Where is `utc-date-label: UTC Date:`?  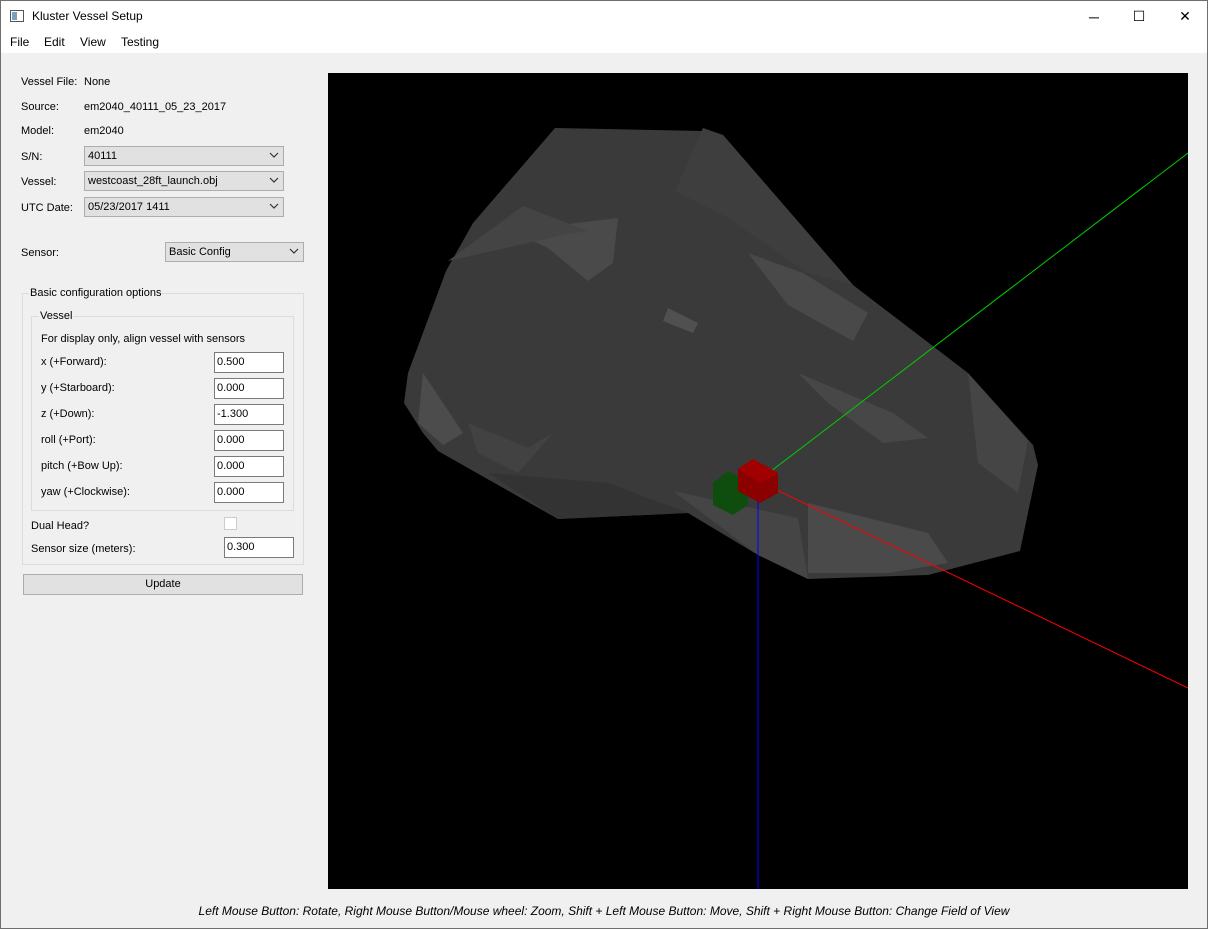 utc-date-label: UTC Date: is located at coordinates (47, 208).